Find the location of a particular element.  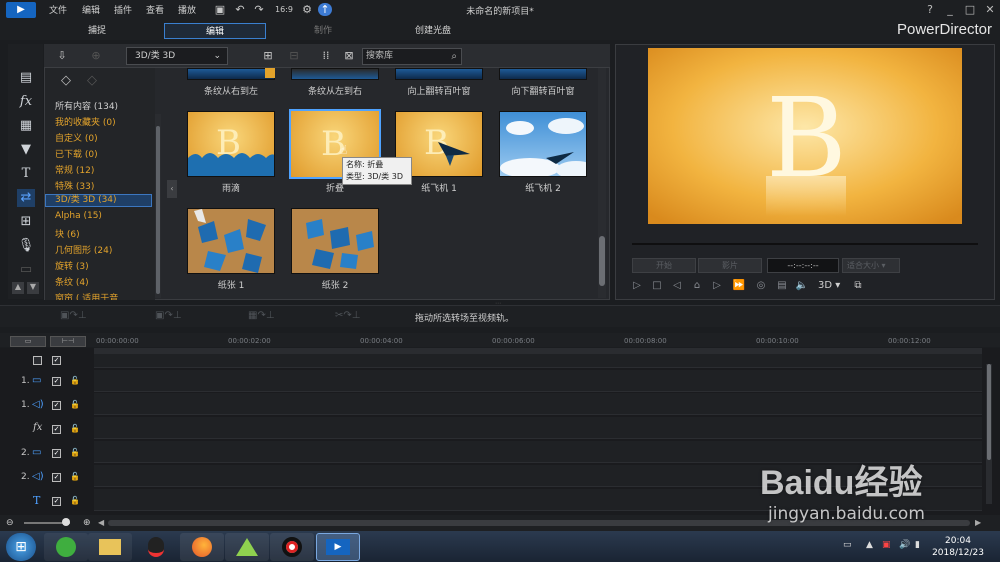

taskbar-app-qq is located at coordinates (156, 547).